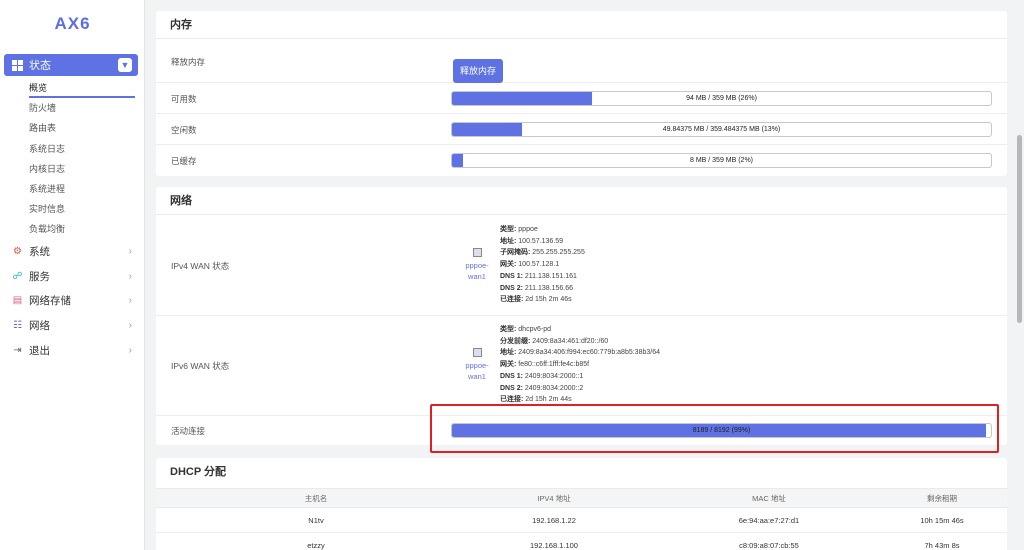  What do you see at coordinates (39, 325) in the screenshot?
I see `sidebar-item-label: 网络` at bounding box center [39, 325].